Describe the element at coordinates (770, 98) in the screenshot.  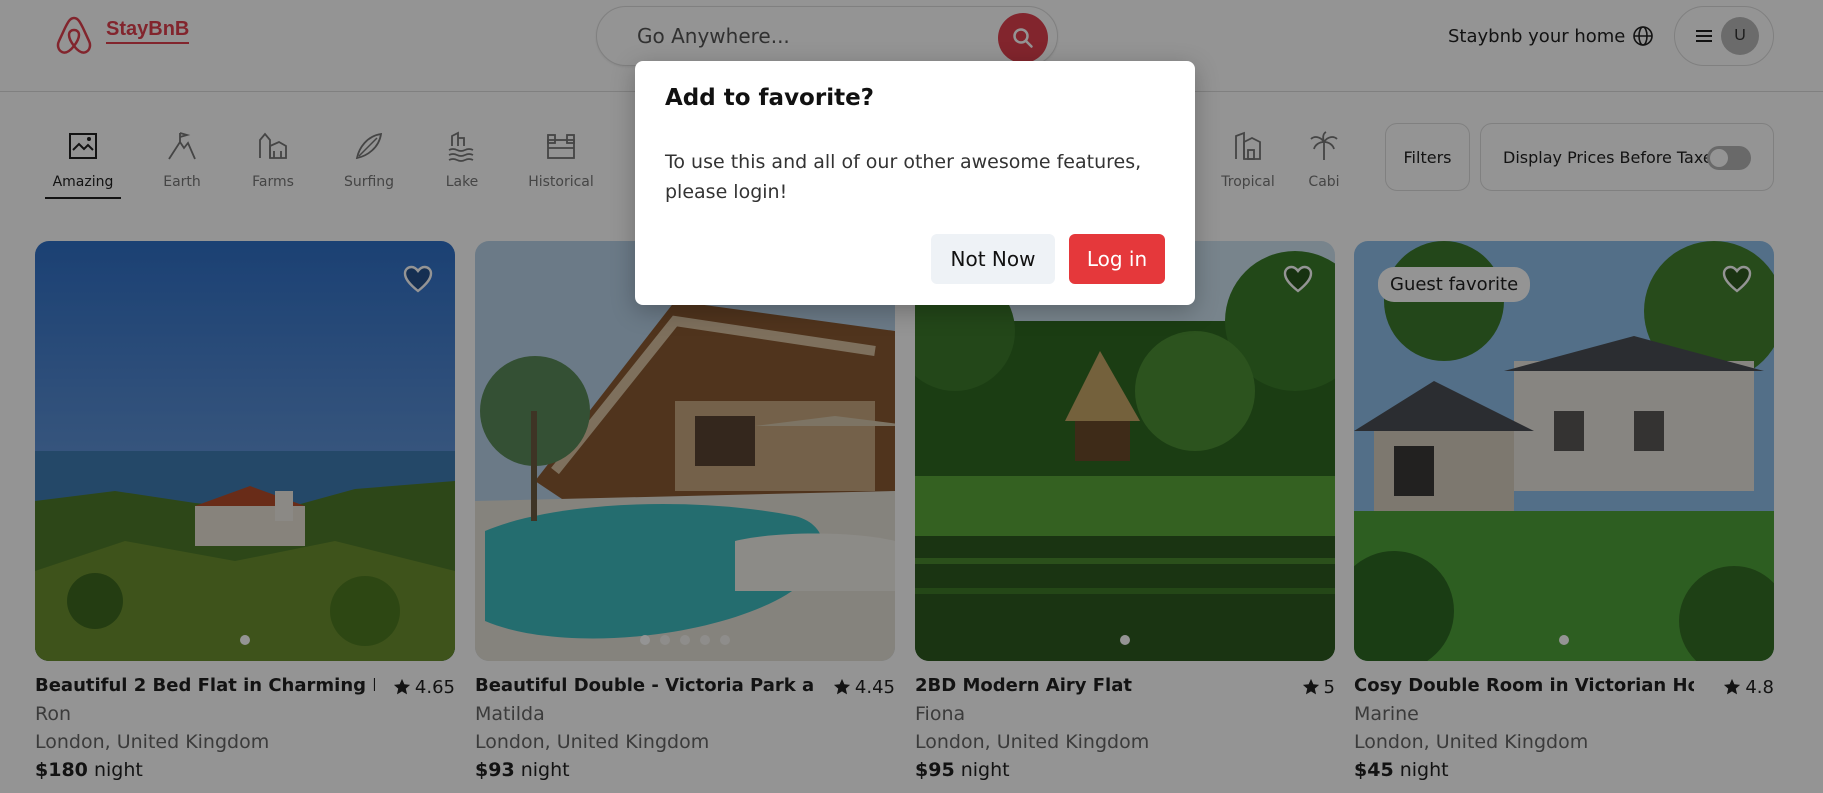
I see `dialog-title: Add to favorite?` at that location.